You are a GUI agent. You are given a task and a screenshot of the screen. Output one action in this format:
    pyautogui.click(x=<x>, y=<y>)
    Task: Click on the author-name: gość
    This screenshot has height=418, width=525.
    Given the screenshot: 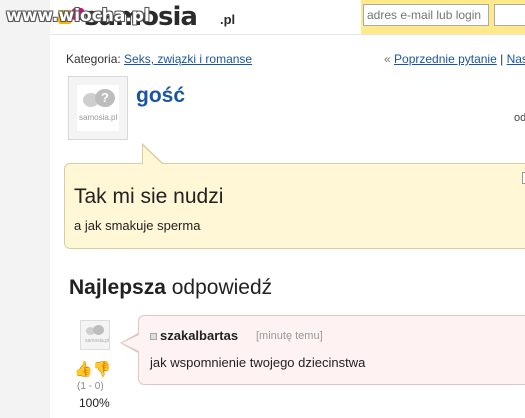 What is the action you would take?
    pyautogui.click(x=160, y=96)
    